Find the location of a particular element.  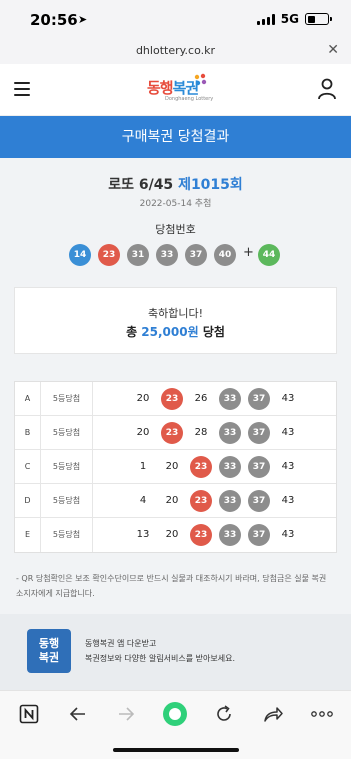

status-indicators: 5G is located at coordinates (294, 19).